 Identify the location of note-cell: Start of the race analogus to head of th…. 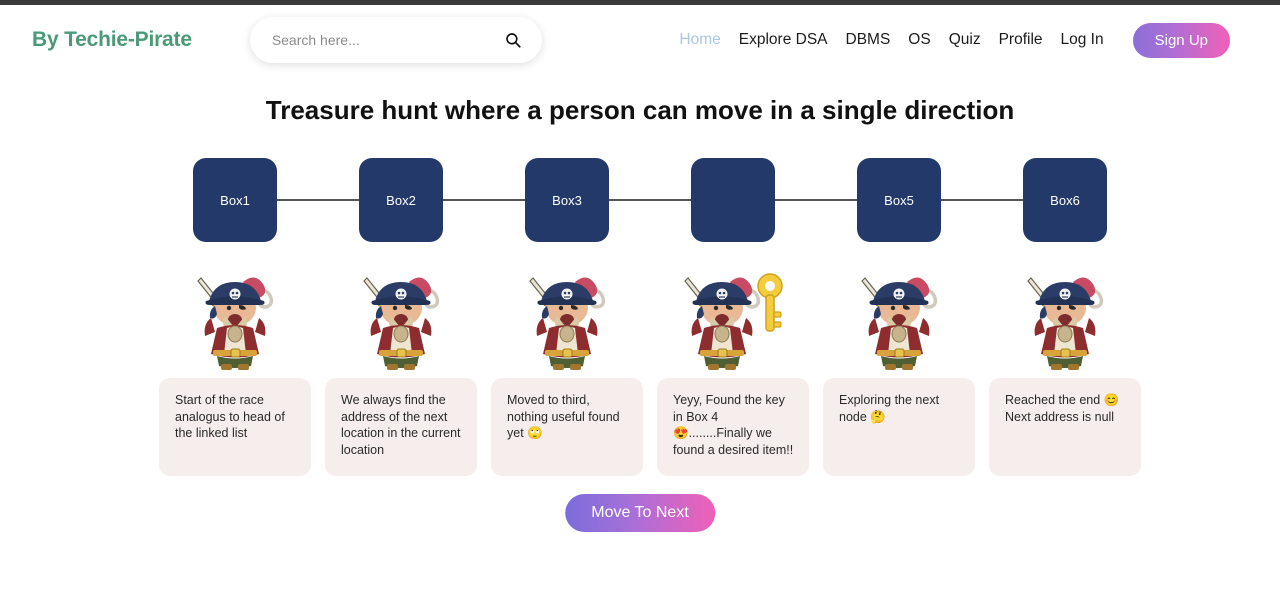
(235, 427).